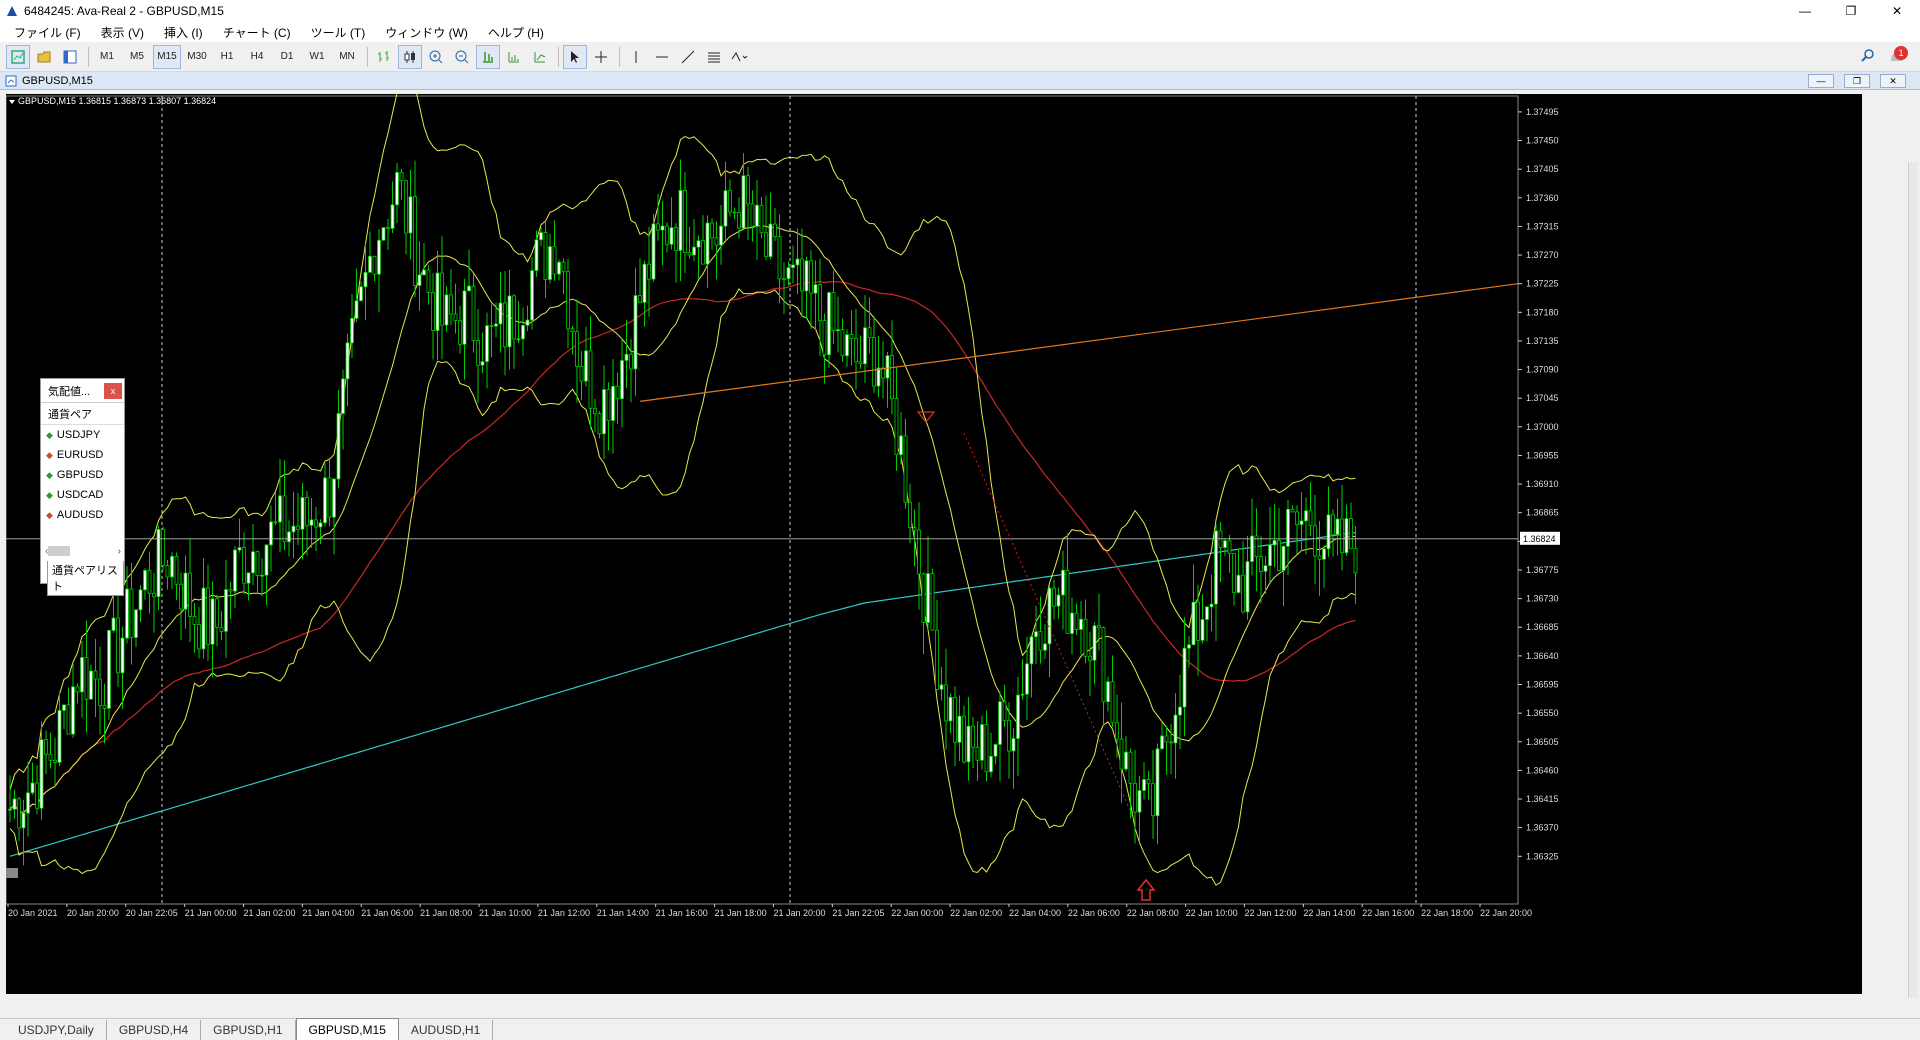 Image resolution: width=1920 pixels, height=1040 pixels. Describe the element at coordinates (516, 32) in the screenshot. I see `menu-help: ヘルプ (H)` at that location.